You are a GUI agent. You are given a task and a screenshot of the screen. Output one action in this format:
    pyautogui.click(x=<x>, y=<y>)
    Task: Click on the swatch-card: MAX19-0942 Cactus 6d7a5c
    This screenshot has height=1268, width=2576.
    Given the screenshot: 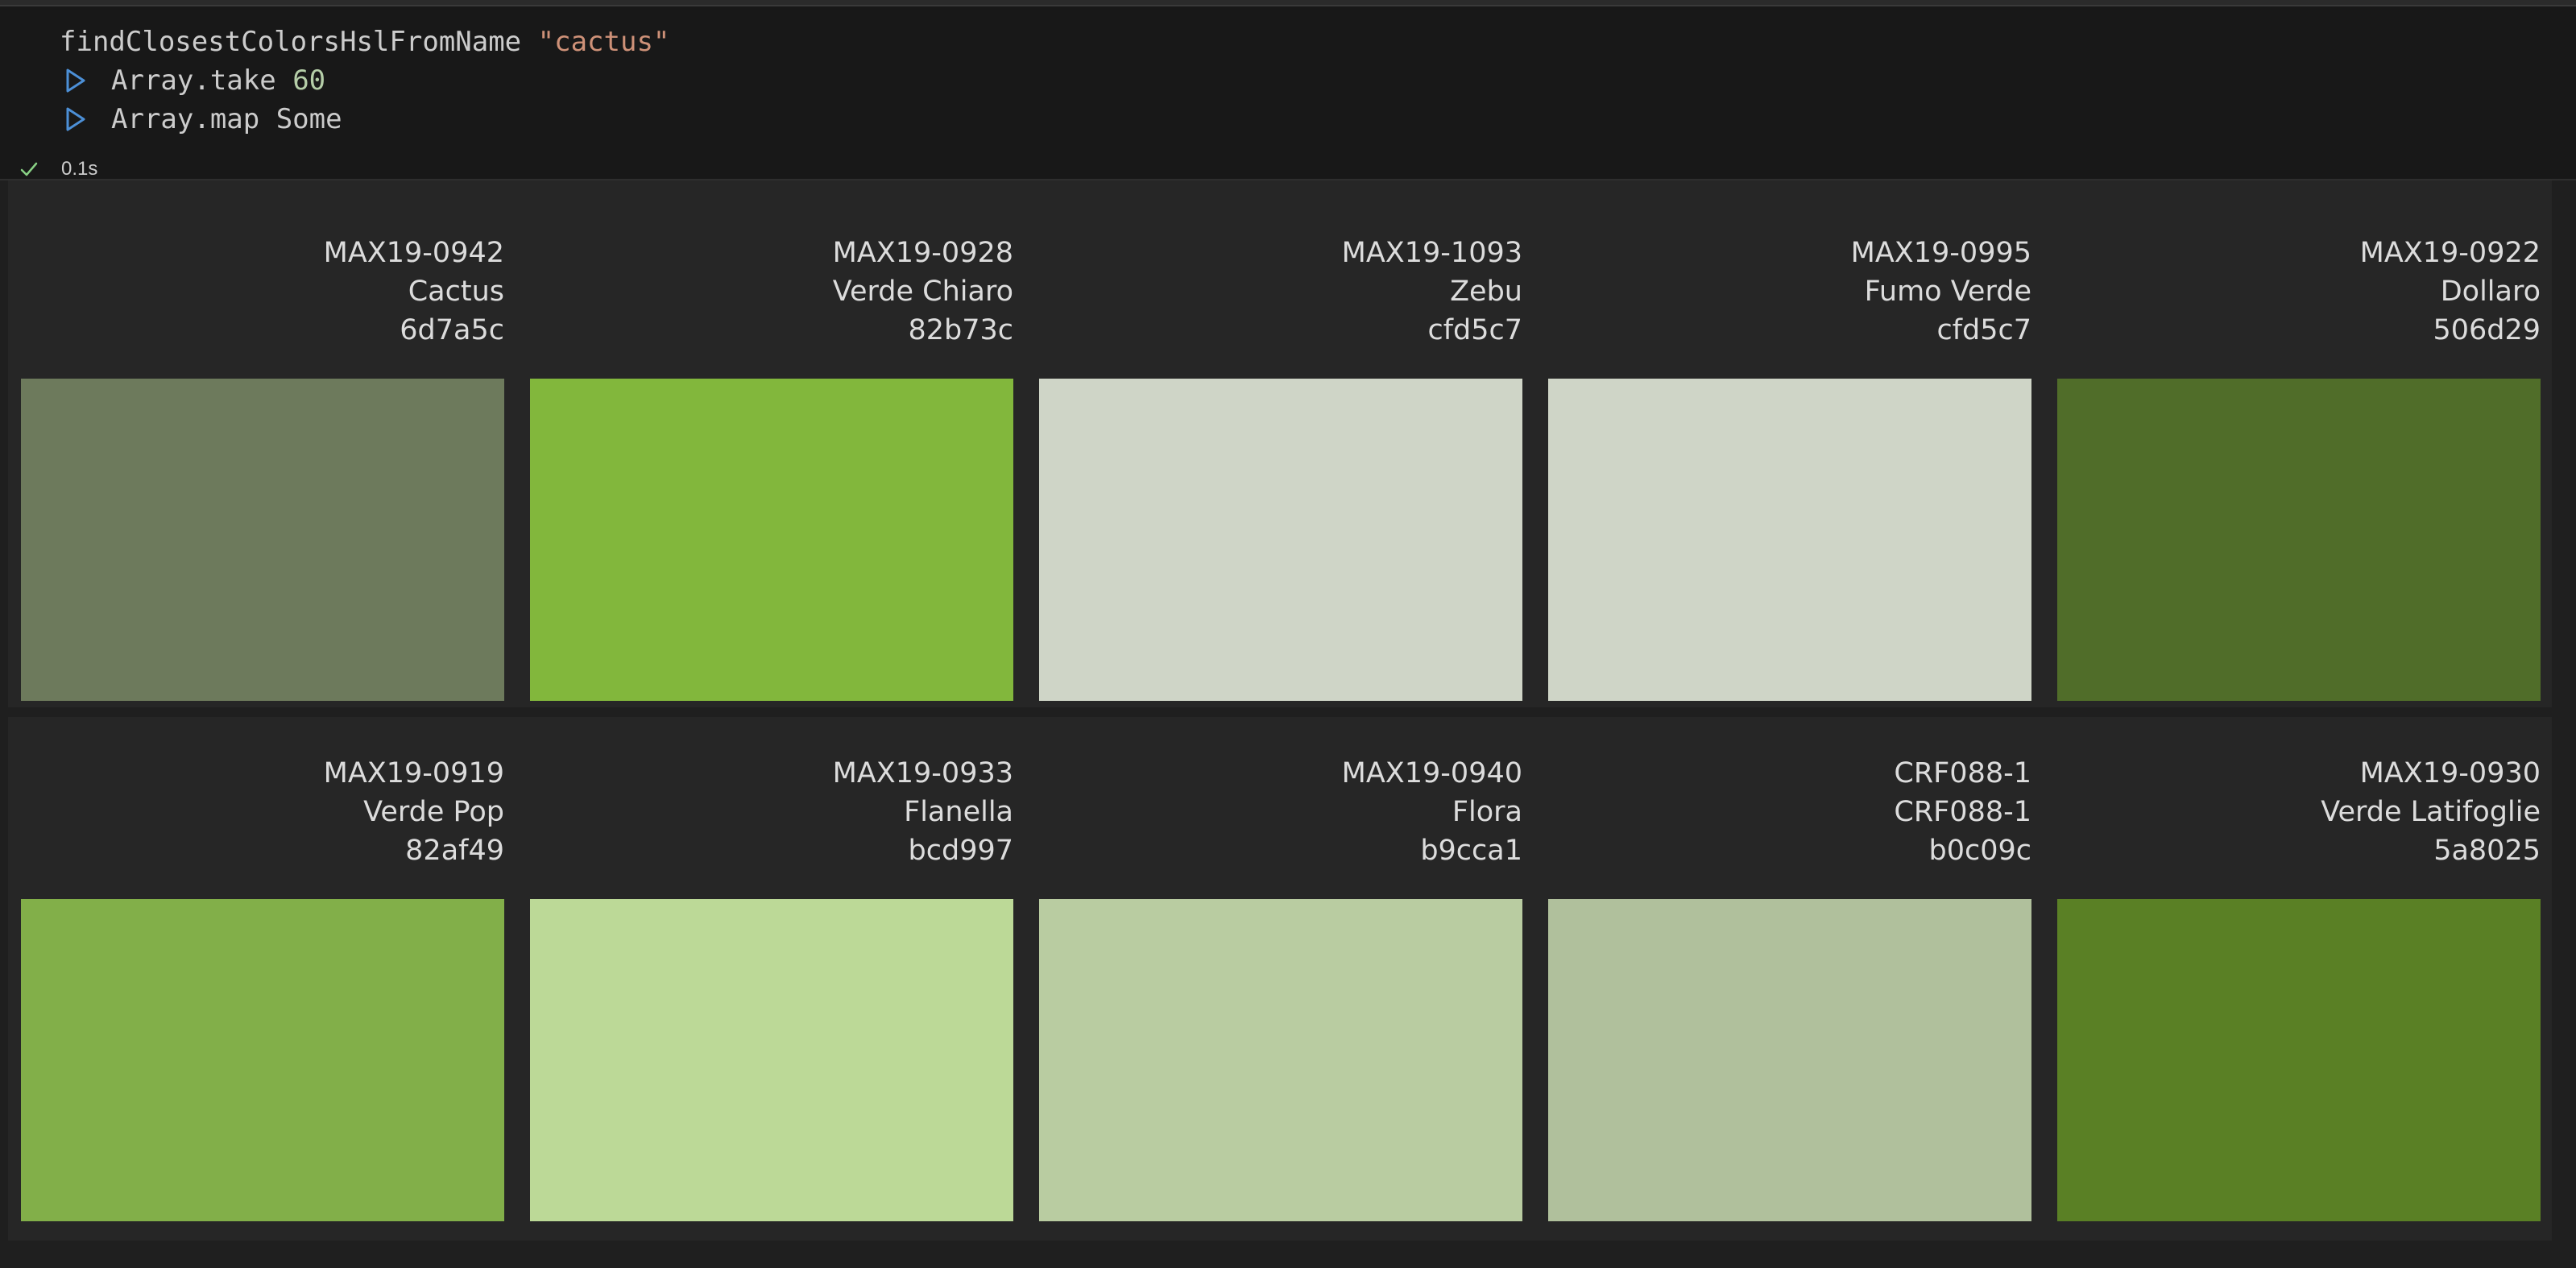 What is the action you would take?
    pyautogui.click(x=262, y=442)
    